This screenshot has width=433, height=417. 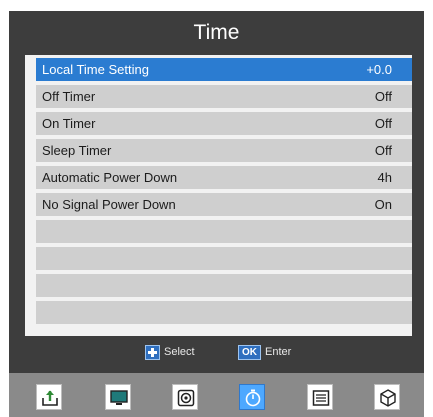 What do you see at coordinates (185, 397) in the screenshot?
I see `audio-icon` at bounding box center [185, 397].